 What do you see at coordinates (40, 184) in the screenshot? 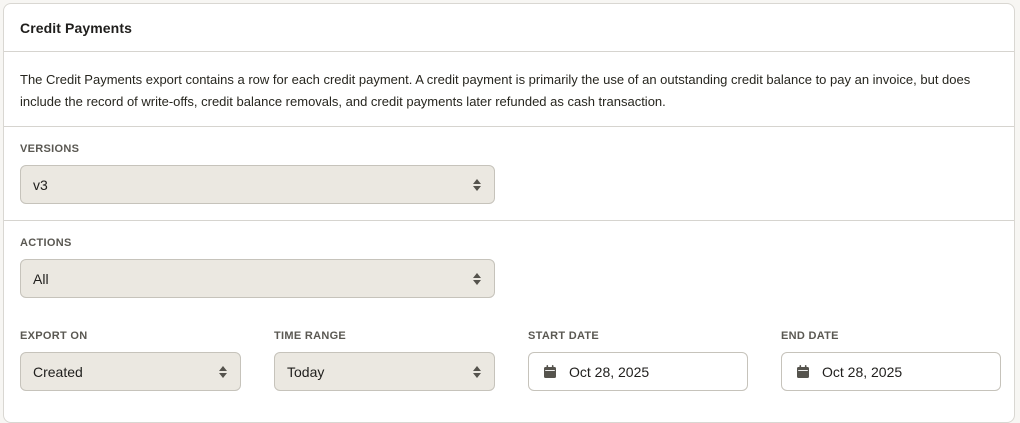
I see `versions-select-value: v3` at bounding box center [40, 184].